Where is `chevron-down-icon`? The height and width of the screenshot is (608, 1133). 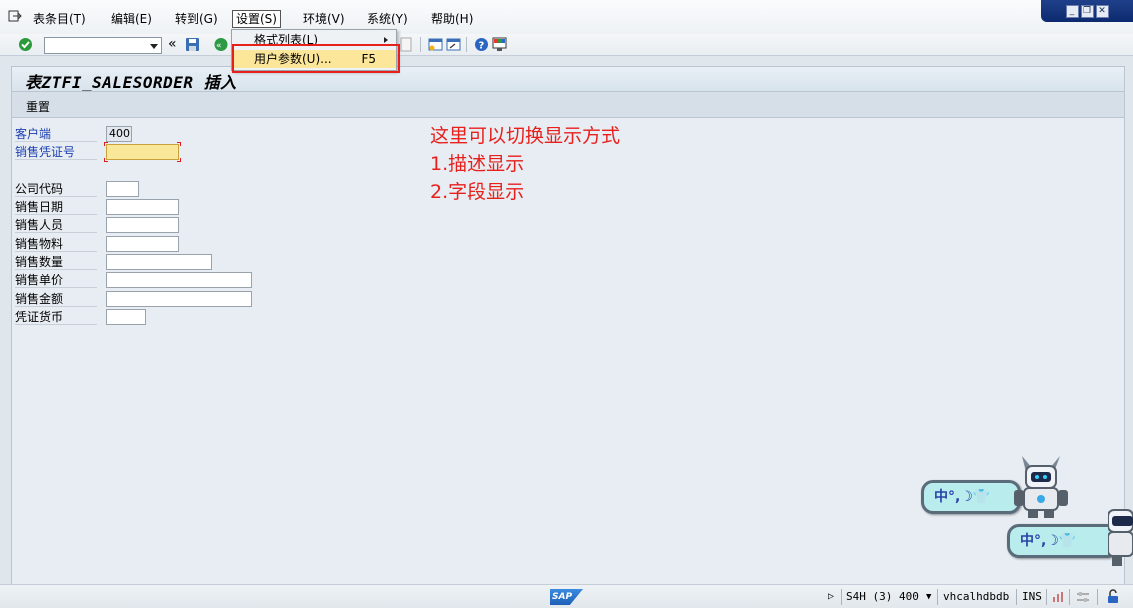
chevron-down-icon is located at coordinates (154, 46).